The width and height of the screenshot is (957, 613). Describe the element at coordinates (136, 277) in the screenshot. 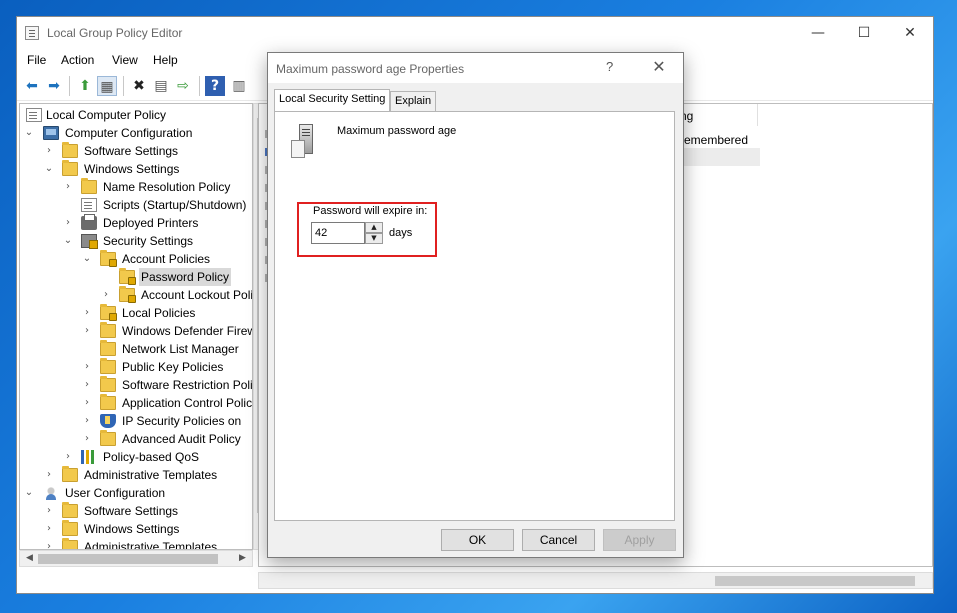

I see `tree-item-password-policy: Password Policy` at that location.